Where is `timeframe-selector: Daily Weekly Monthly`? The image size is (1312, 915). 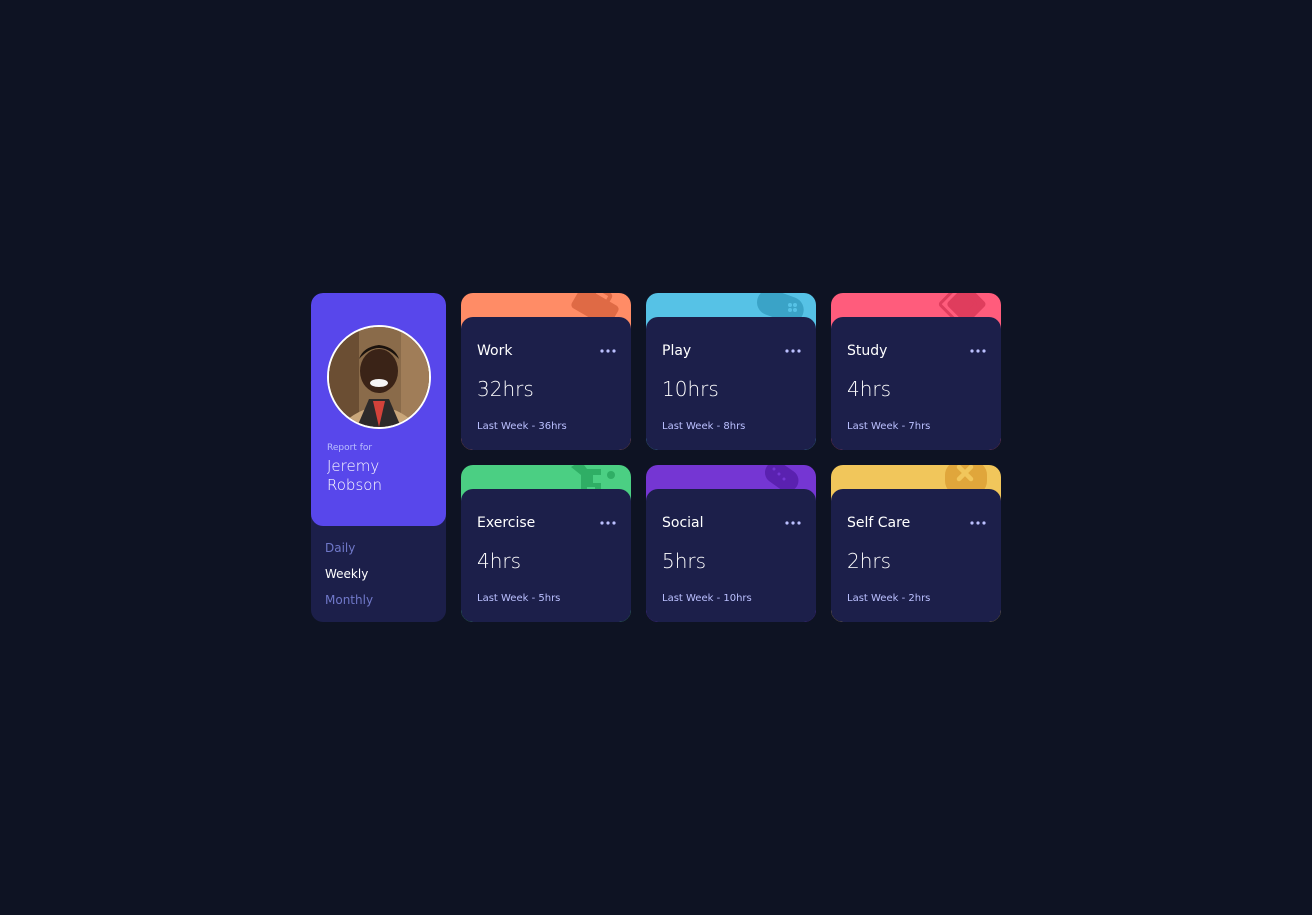
timeframe-selector: Daily Weekly Monthly is located at coordinates (349, 580).